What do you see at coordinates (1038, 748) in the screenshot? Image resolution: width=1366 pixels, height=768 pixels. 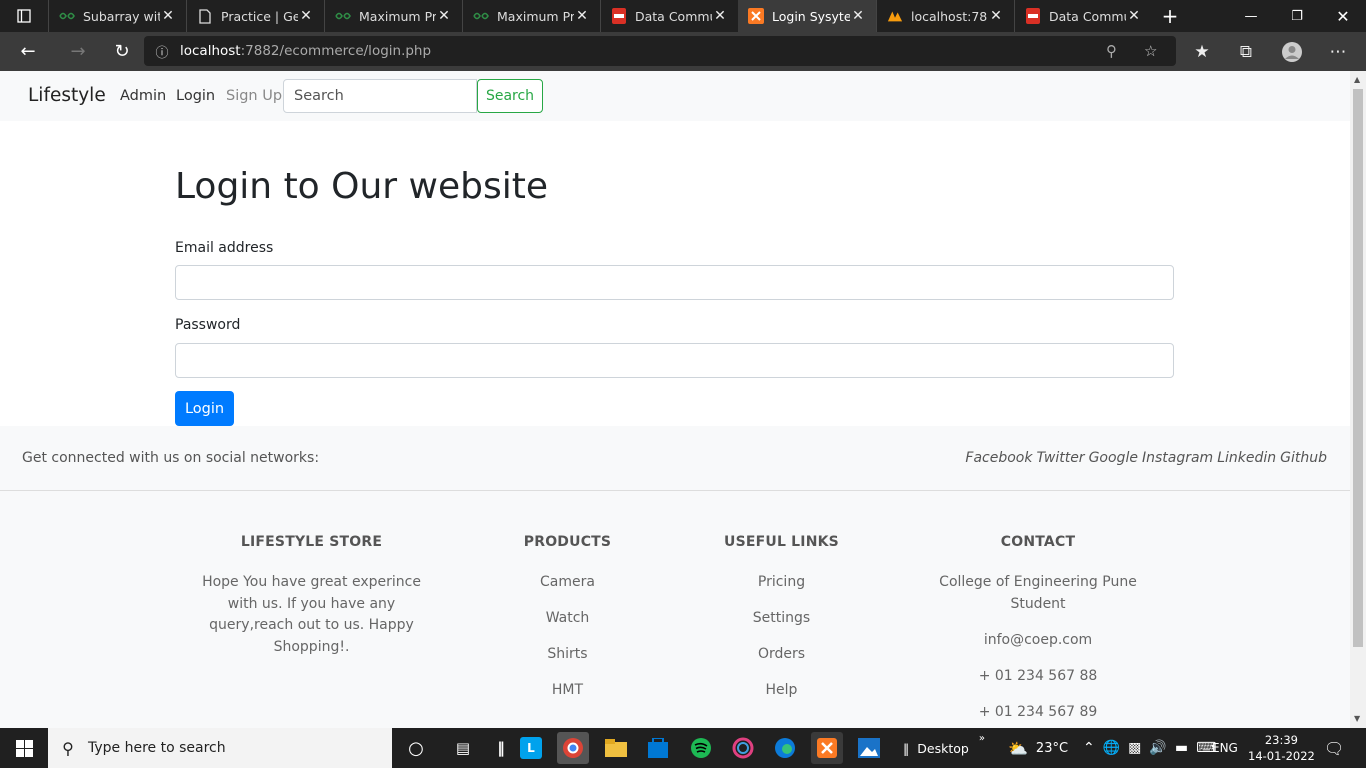 I see `weather-widget: ⛅ 23°C` at bounding box center [1038, 748].